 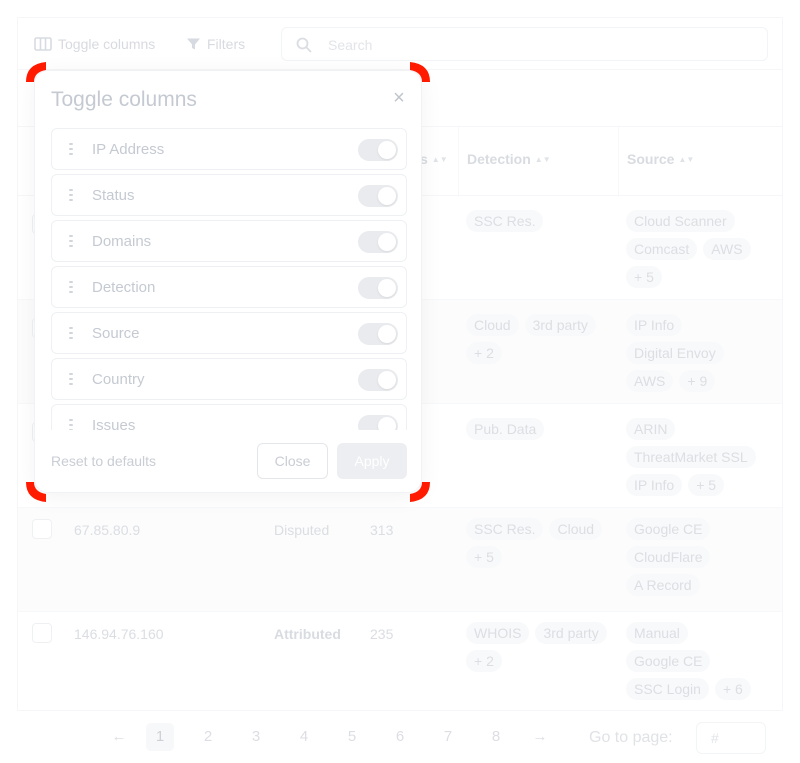 I want to click on column-toggle-label: Source, so click(x=116, y=333).